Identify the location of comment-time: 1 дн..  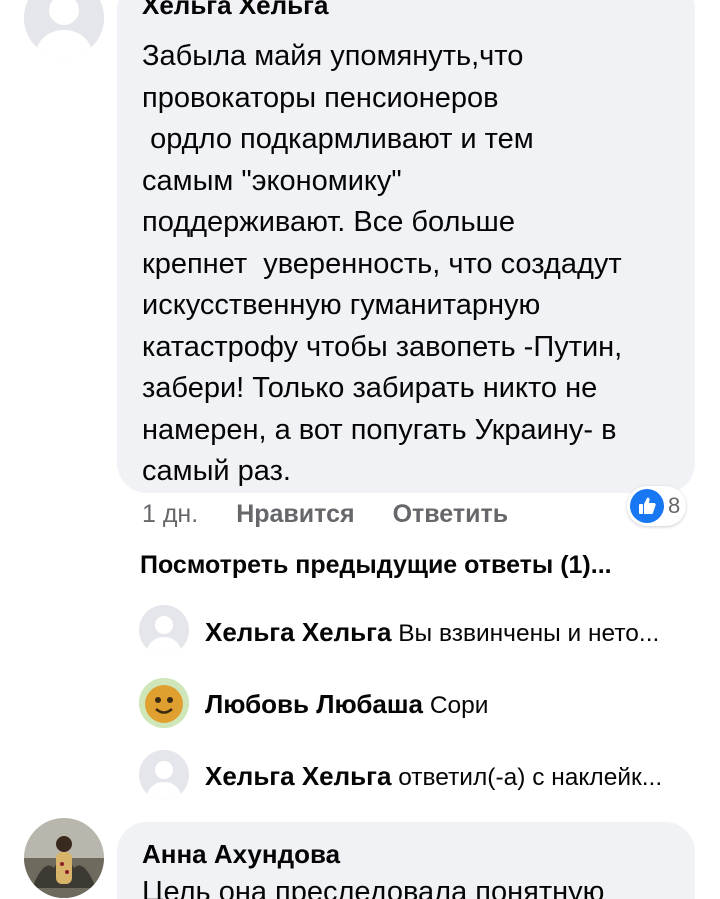
(170, 514).